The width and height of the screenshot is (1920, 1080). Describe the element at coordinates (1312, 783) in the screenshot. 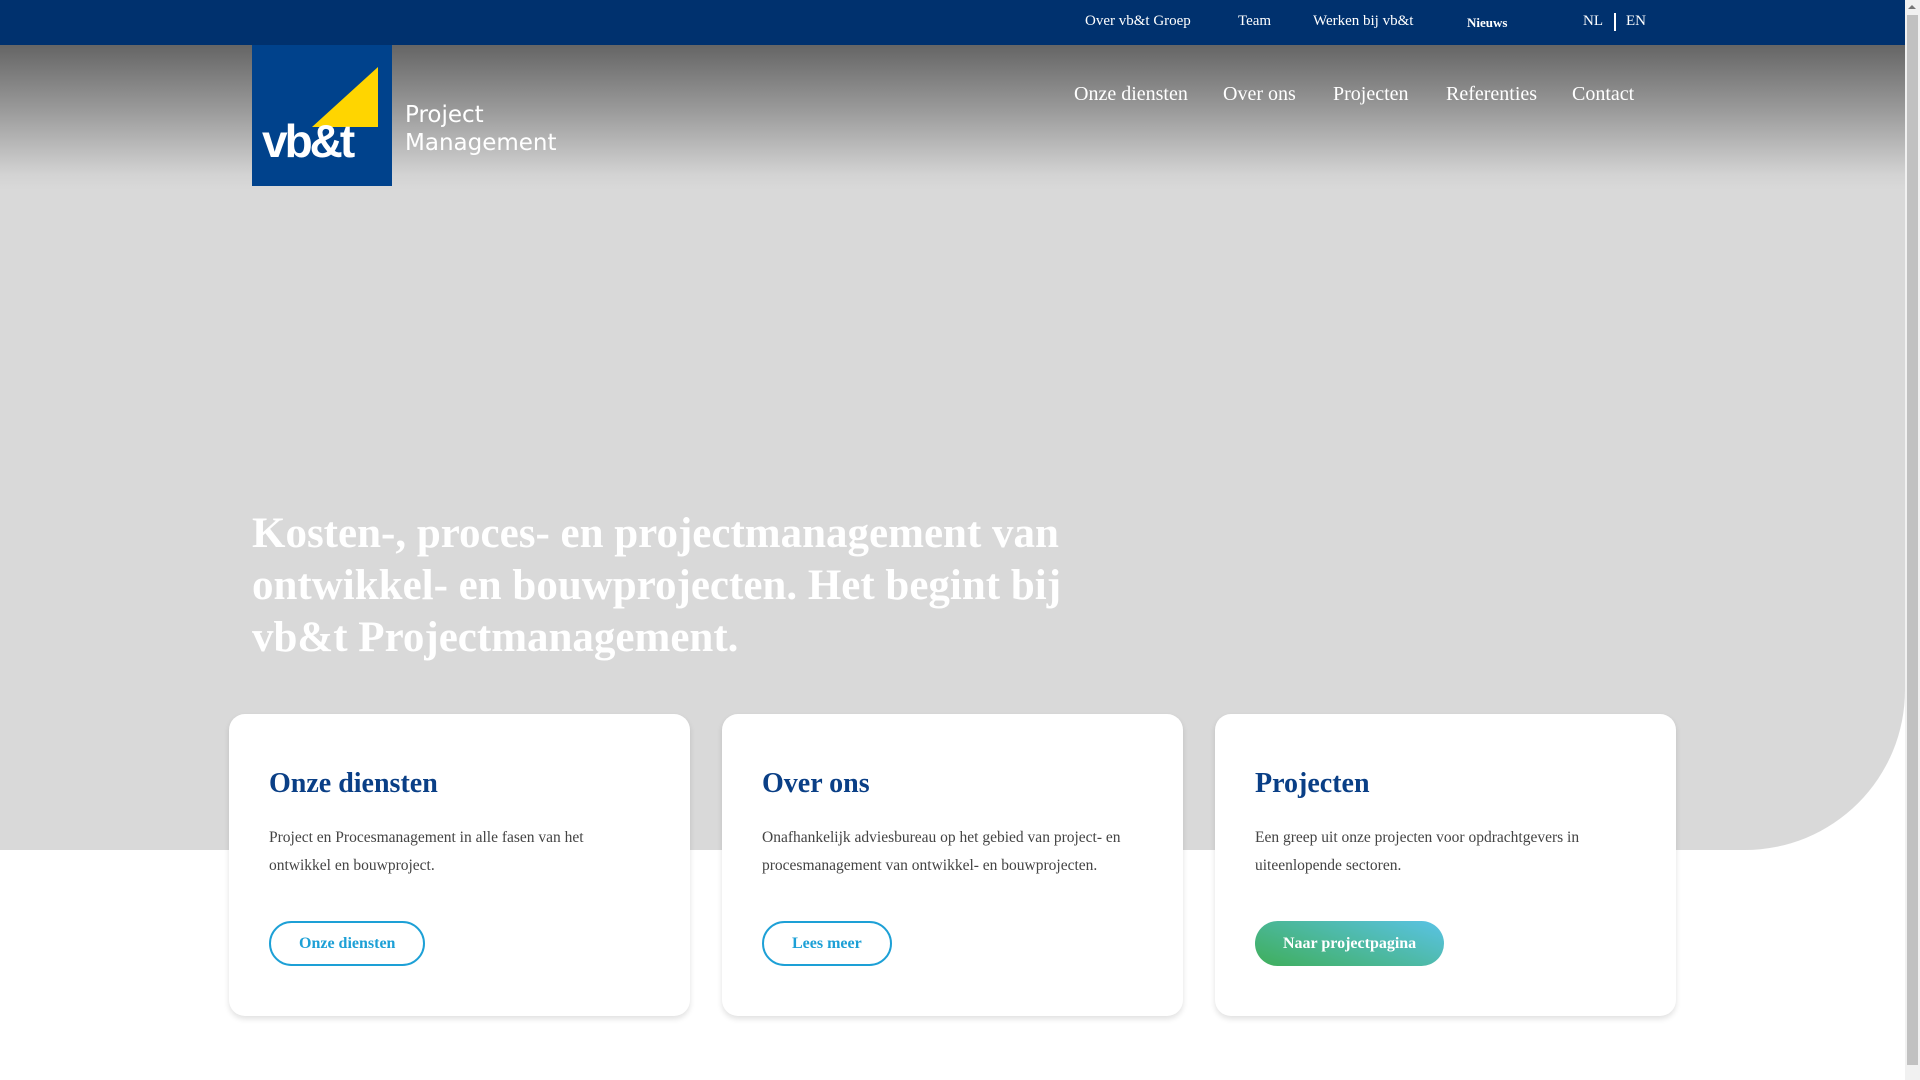

I see `card-title: Projecten` at that location.